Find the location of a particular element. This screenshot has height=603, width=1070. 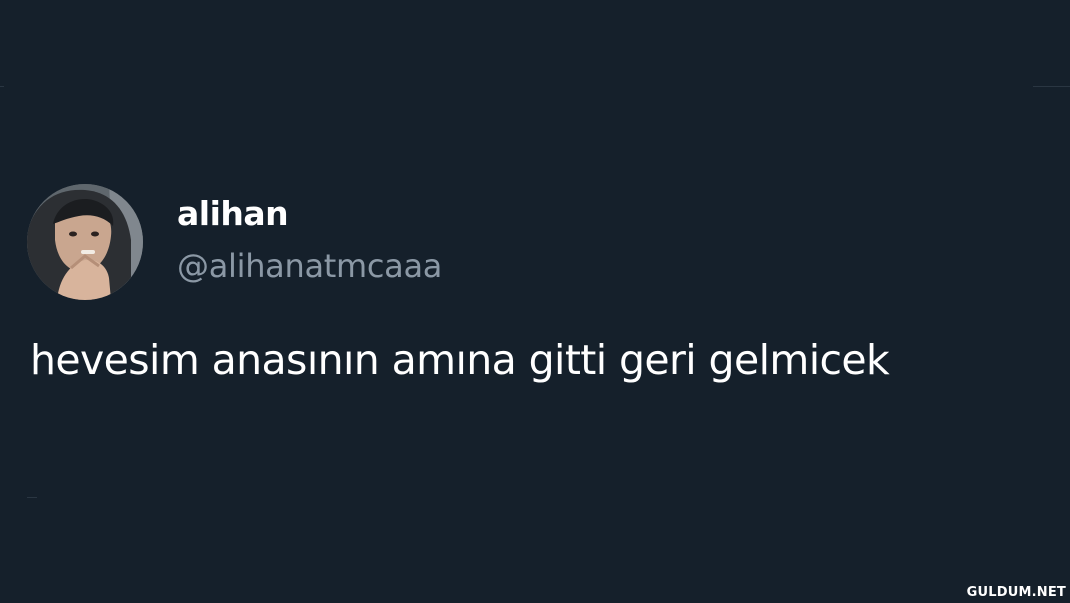

avatar is located at coordinates (85, 242).